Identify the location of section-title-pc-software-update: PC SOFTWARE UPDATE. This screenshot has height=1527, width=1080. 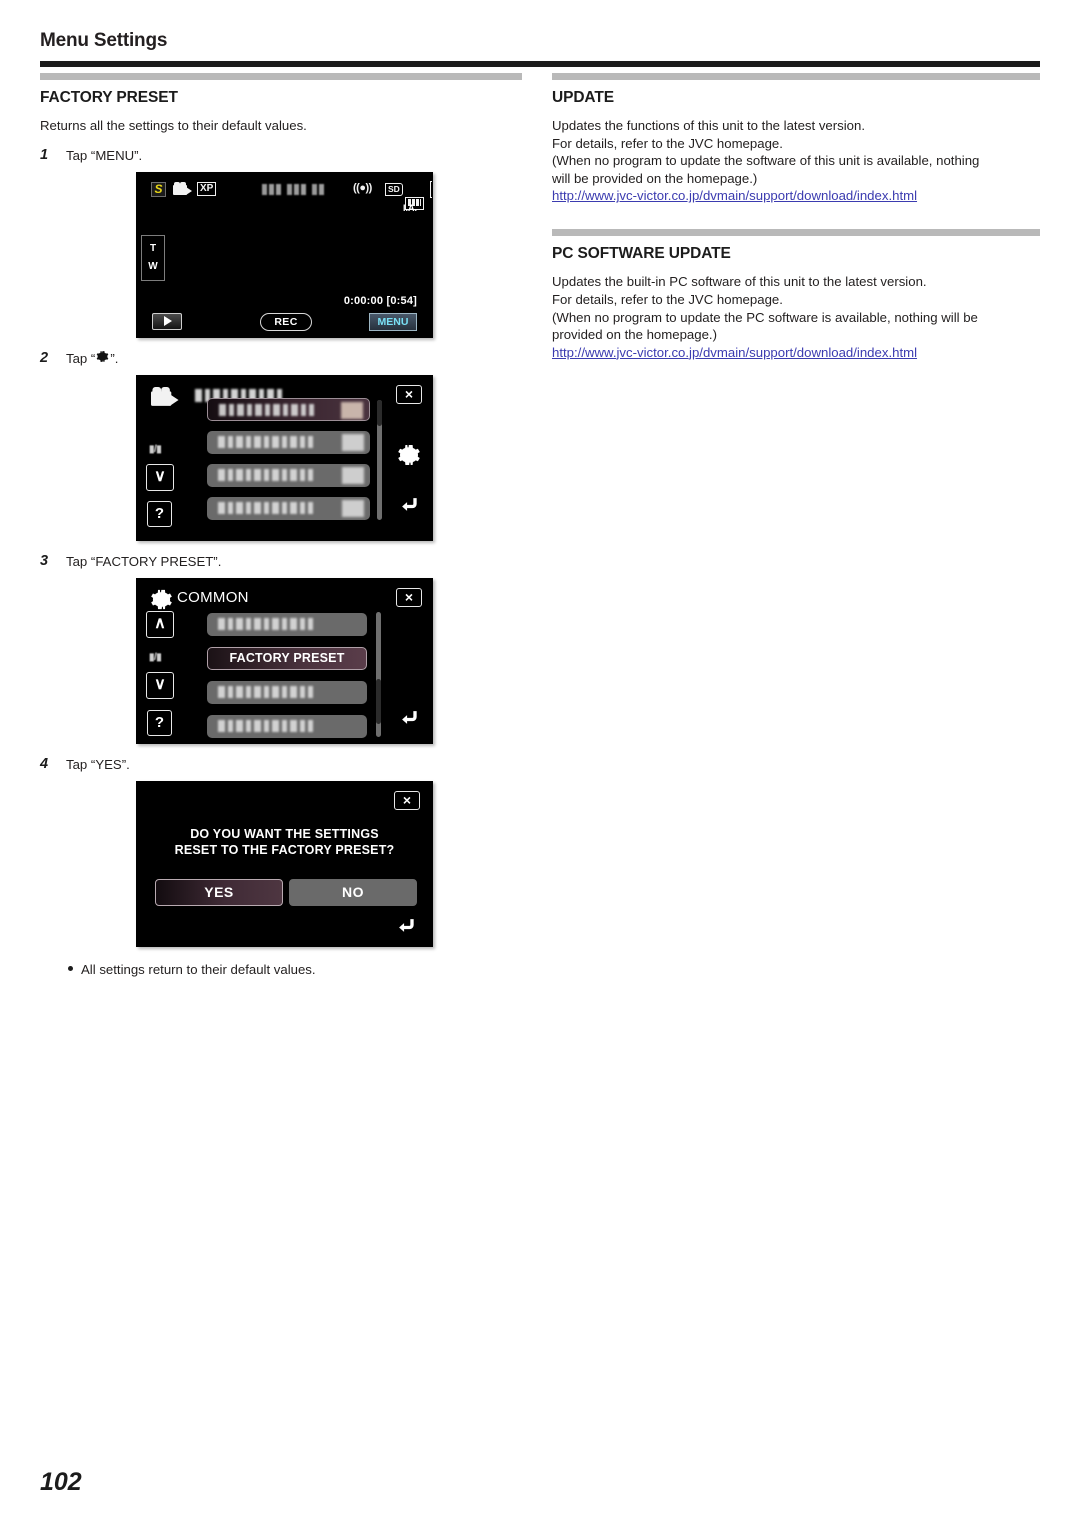
(641, 254).